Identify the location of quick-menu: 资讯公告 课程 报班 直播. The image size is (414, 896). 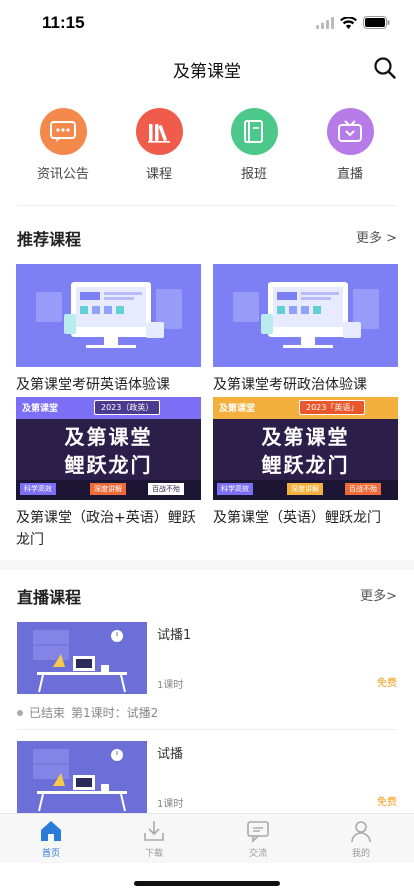
(207, 148).